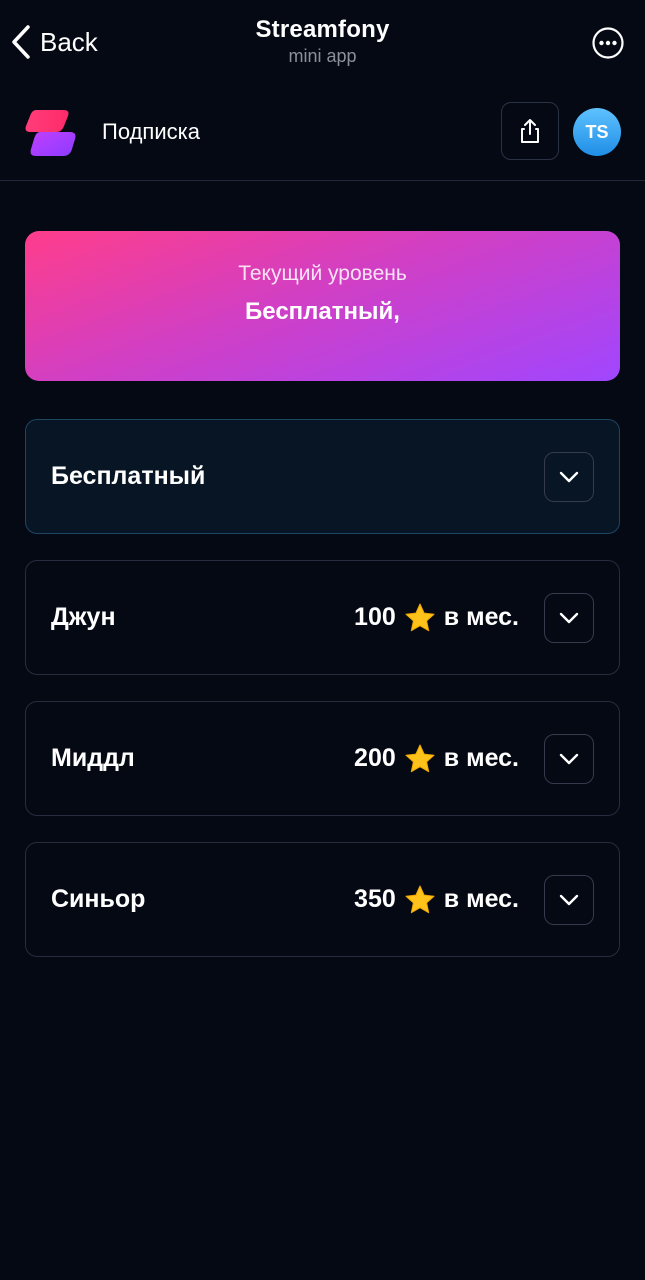  Describe the element at coordinates (375, 617) in the screenshot. I see `price-amount: 100` at that location.